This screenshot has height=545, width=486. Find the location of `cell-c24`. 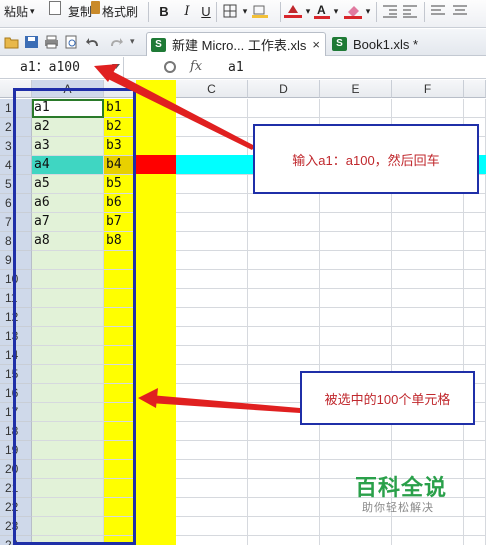

cell-c24 is located at coordinates (212, 540).